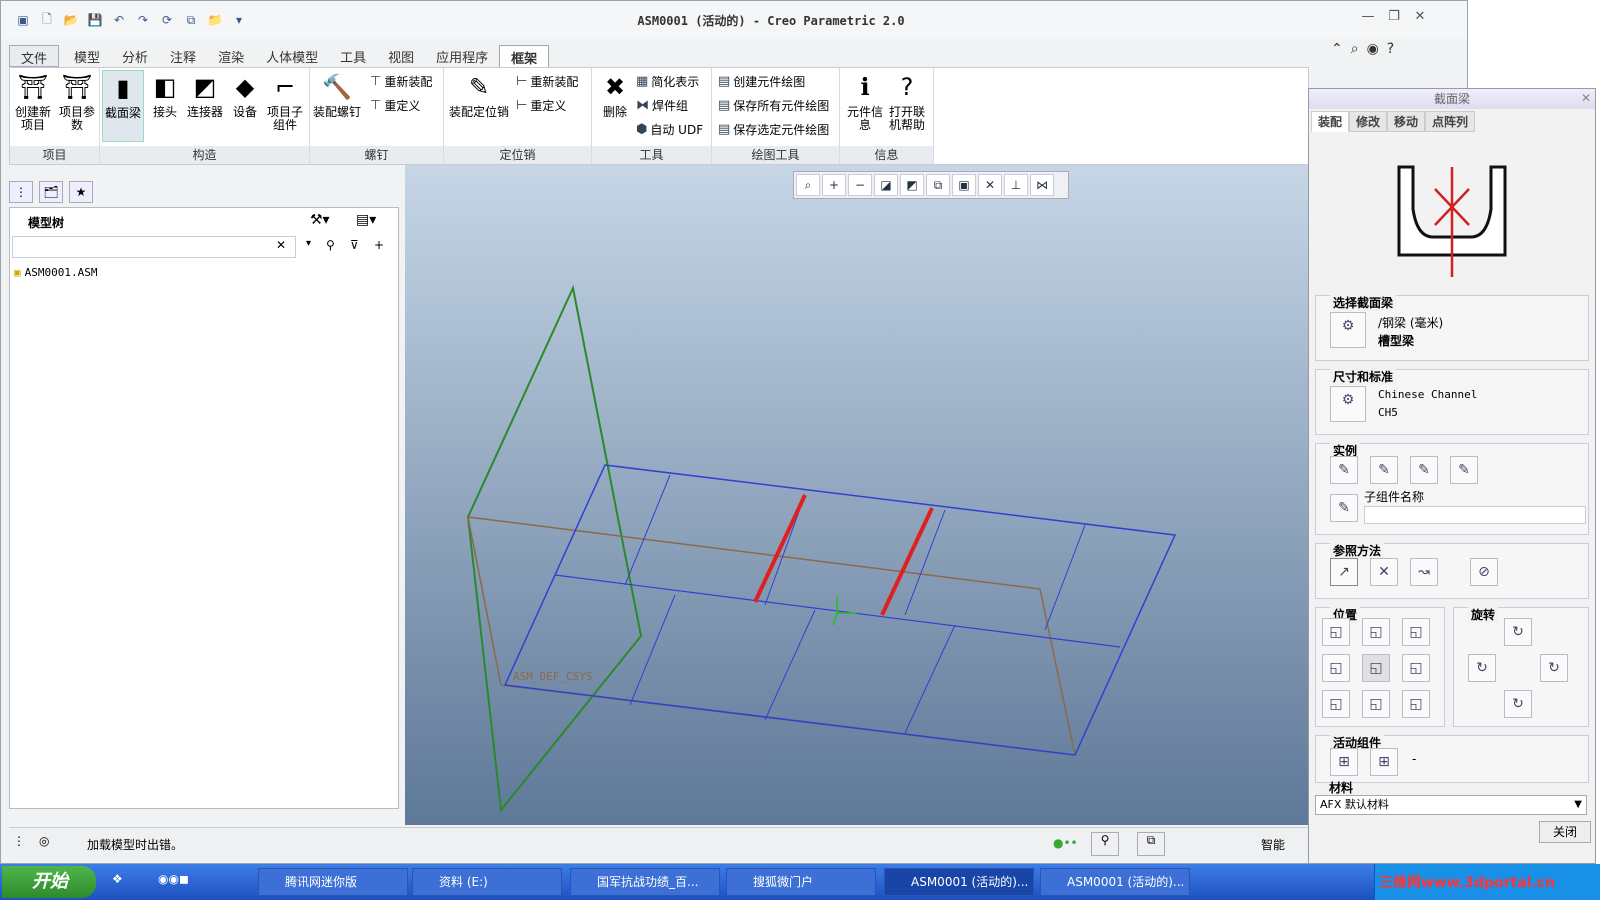 The image size is (1600, 900). Describe the element at coordinates (81, 192) in the screenshot. I see `favorites-tab-icon: ★` at that location.